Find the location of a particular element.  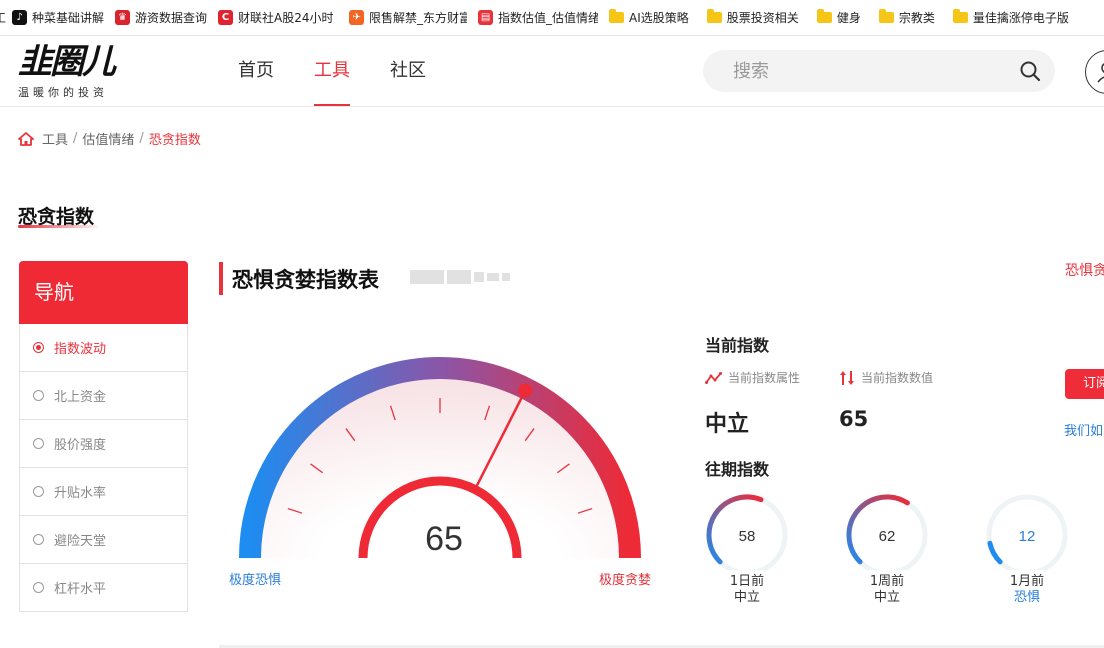

crown-icon: ♛ is located at coordinates (123, 17).